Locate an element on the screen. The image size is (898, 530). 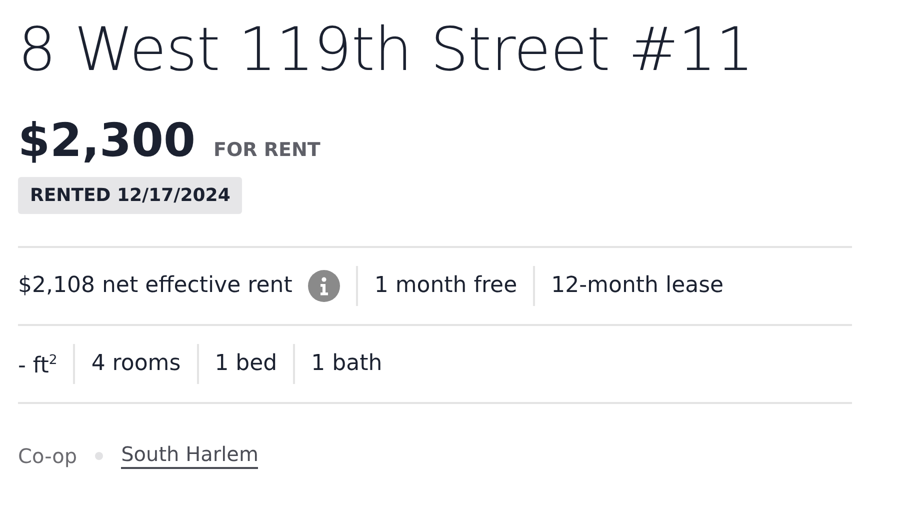
unit-detail: 1 bed is located at coordinates (246, 364).